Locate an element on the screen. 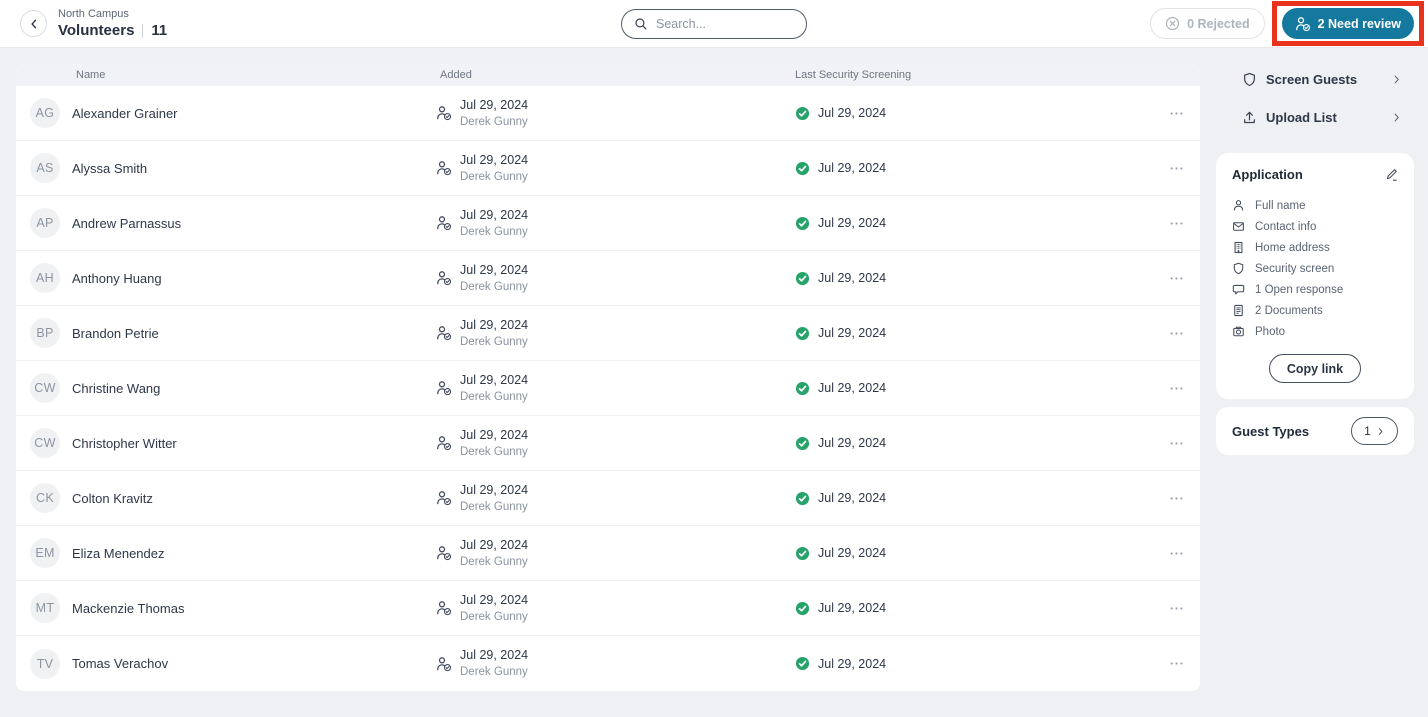 The width and height of the screenshot is (1428, 717). screen-guests-button: Screen Guests is located at coordinates (1315, 79).